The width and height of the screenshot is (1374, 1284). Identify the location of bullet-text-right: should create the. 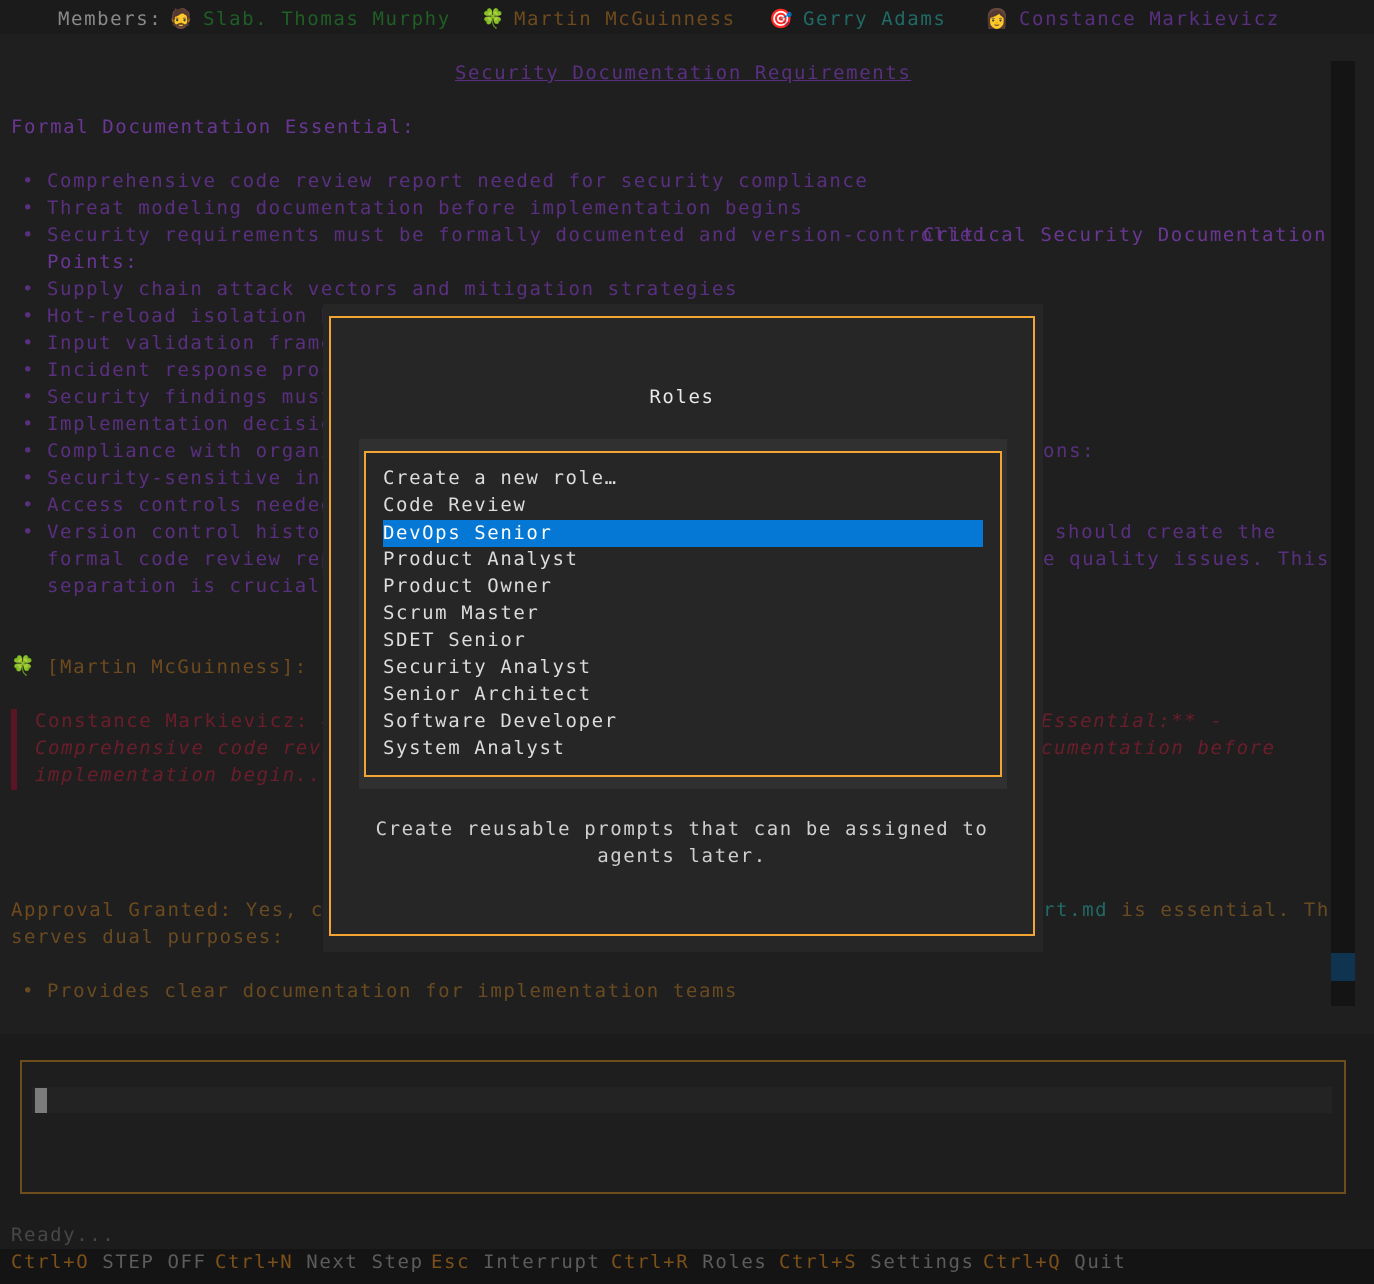
(1166, 532).